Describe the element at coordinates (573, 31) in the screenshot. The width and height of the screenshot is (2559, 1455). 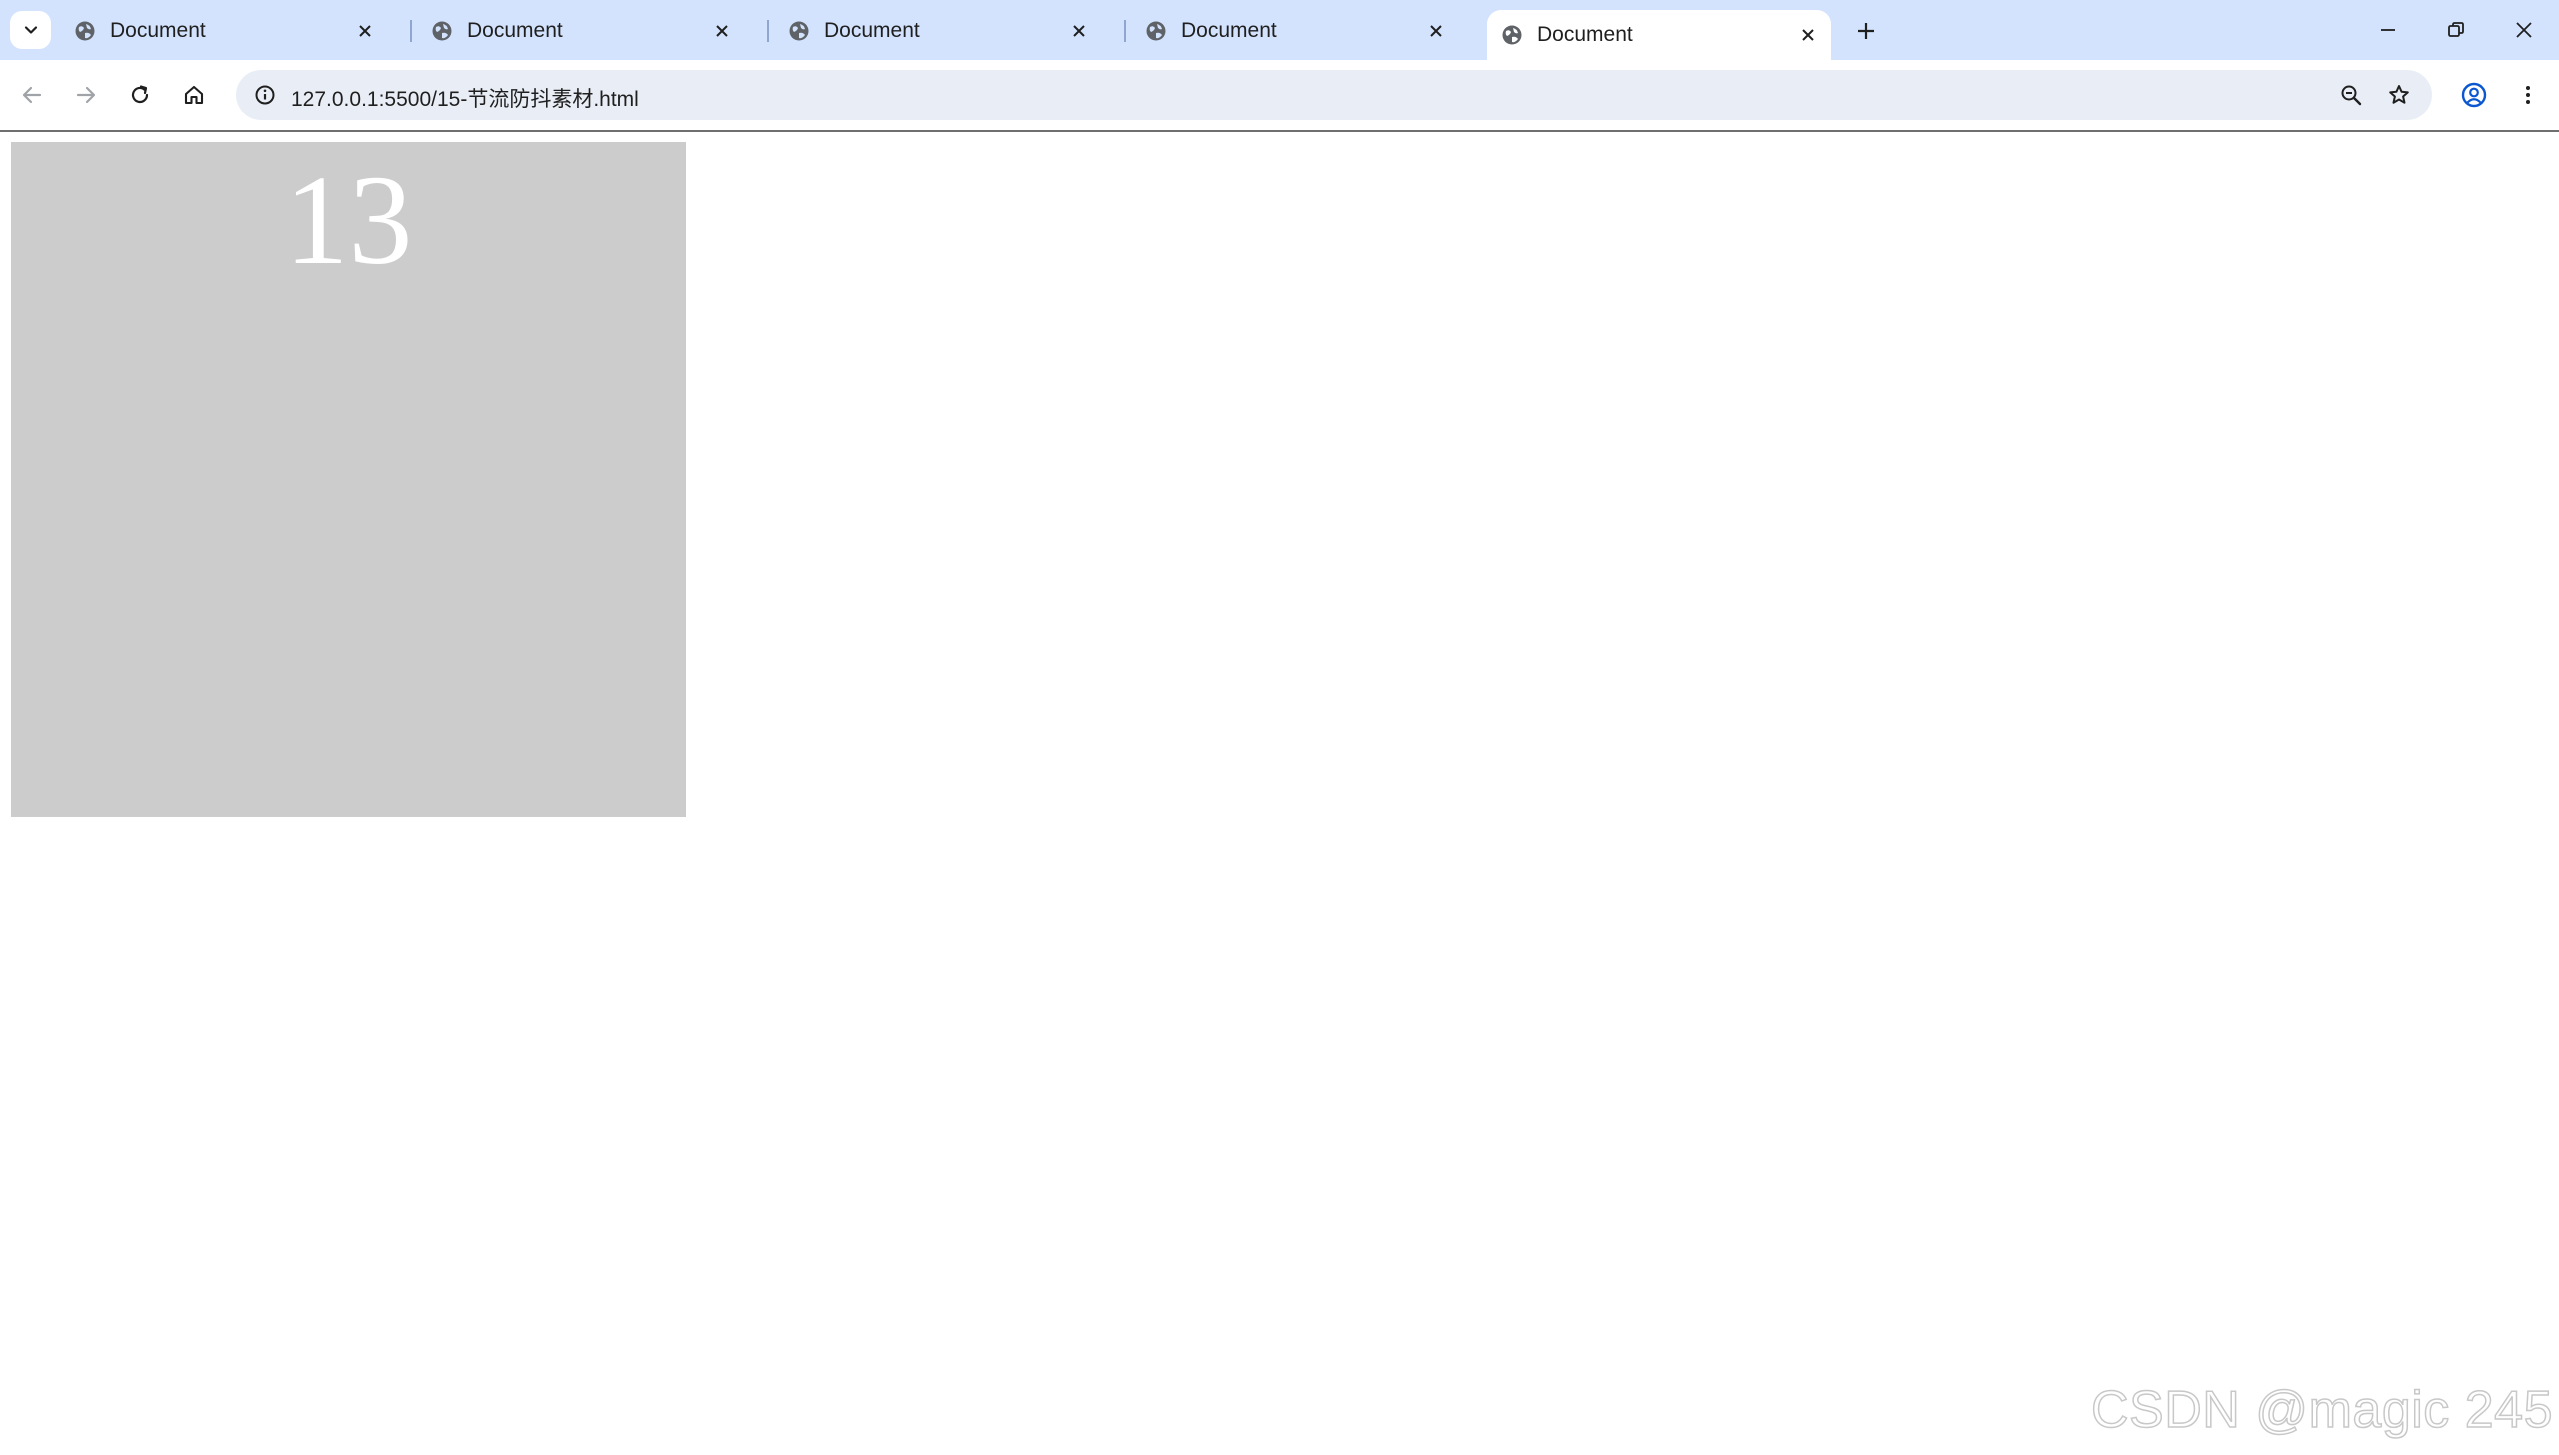
I see `tab-document-2: Document` at that location.